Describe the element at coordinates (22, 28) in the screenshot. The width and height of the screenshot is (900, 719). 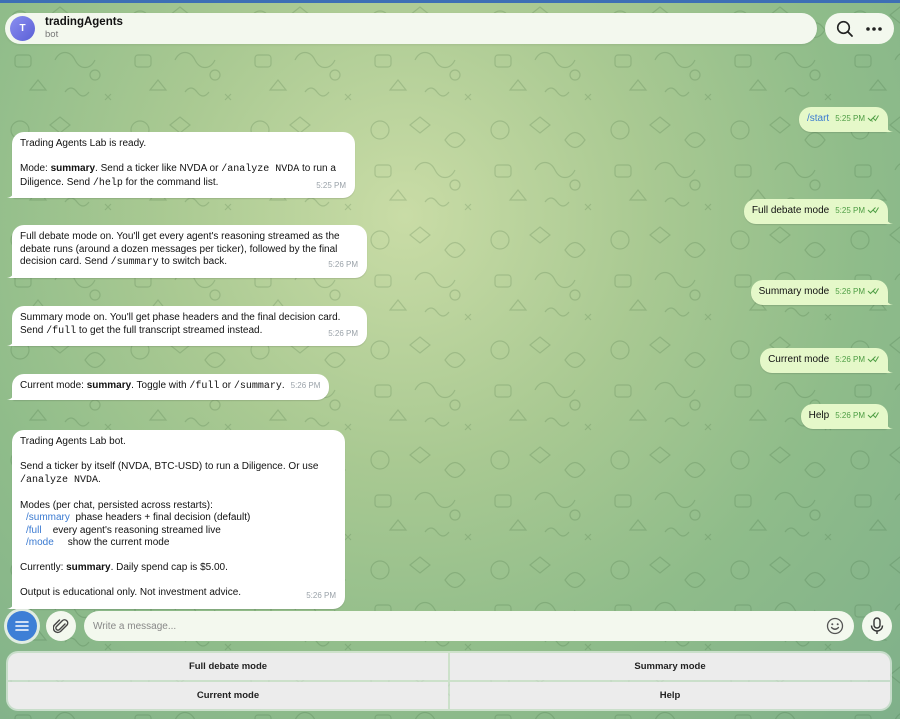
I see `bot-avatar: T` at that location.